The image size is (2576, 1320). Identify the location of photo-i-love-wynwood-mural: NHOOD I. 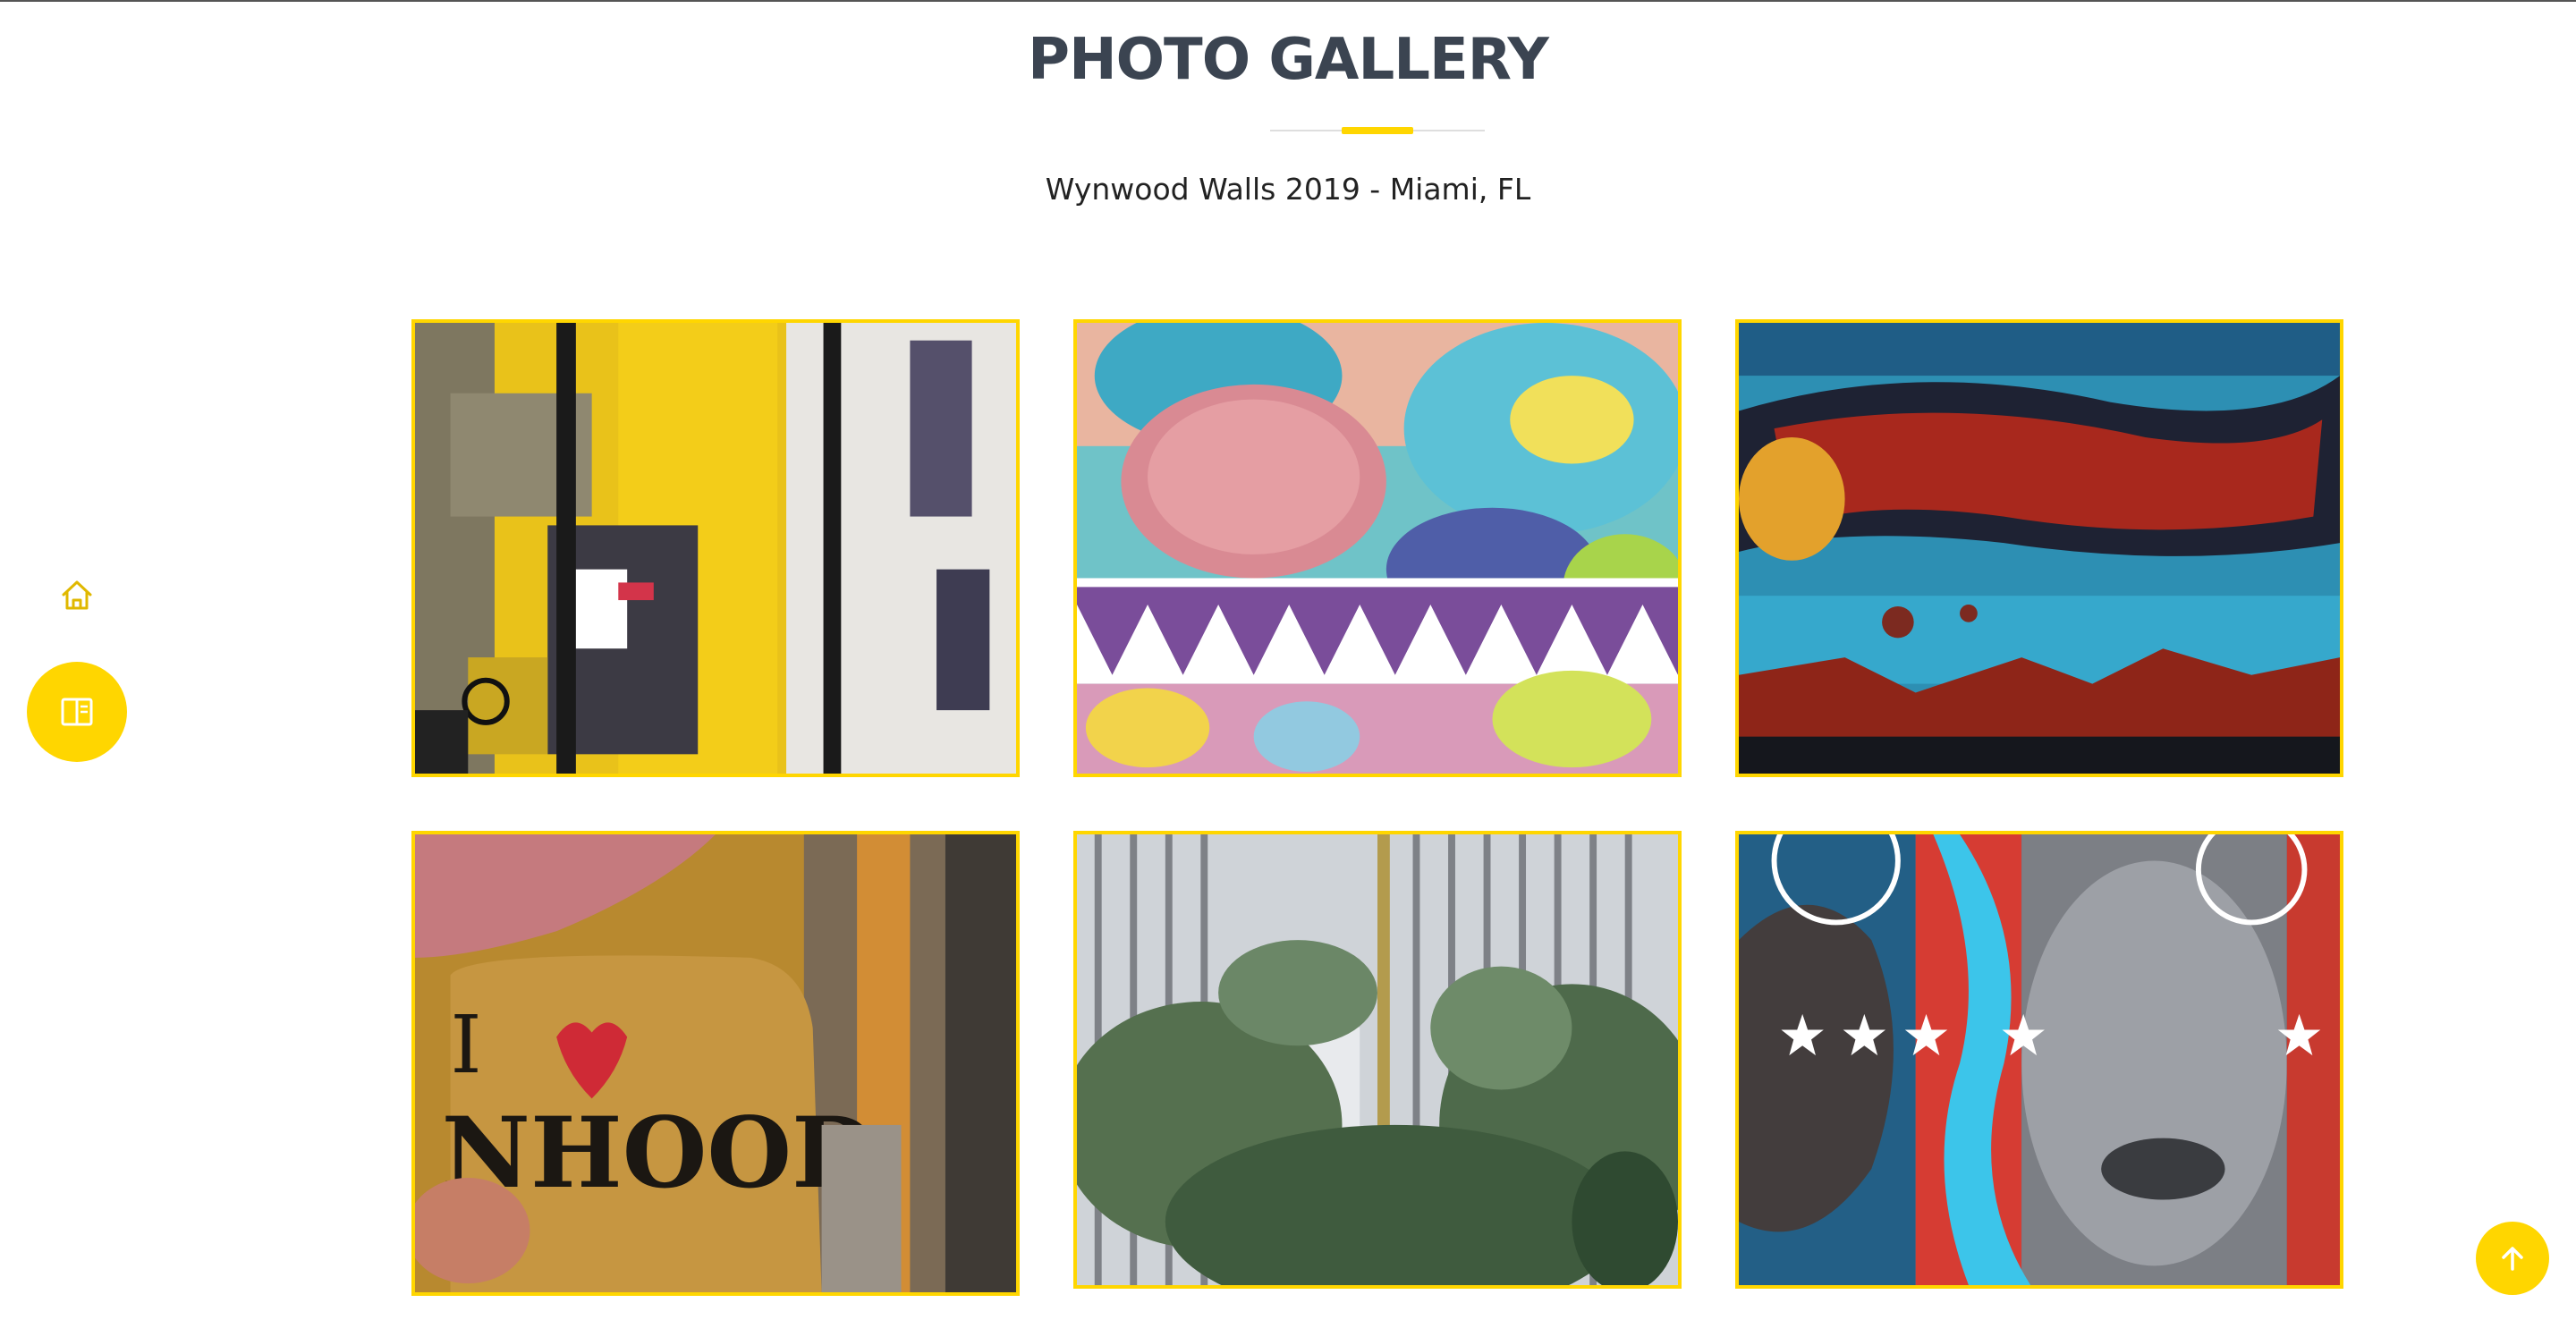
(715, 1063).